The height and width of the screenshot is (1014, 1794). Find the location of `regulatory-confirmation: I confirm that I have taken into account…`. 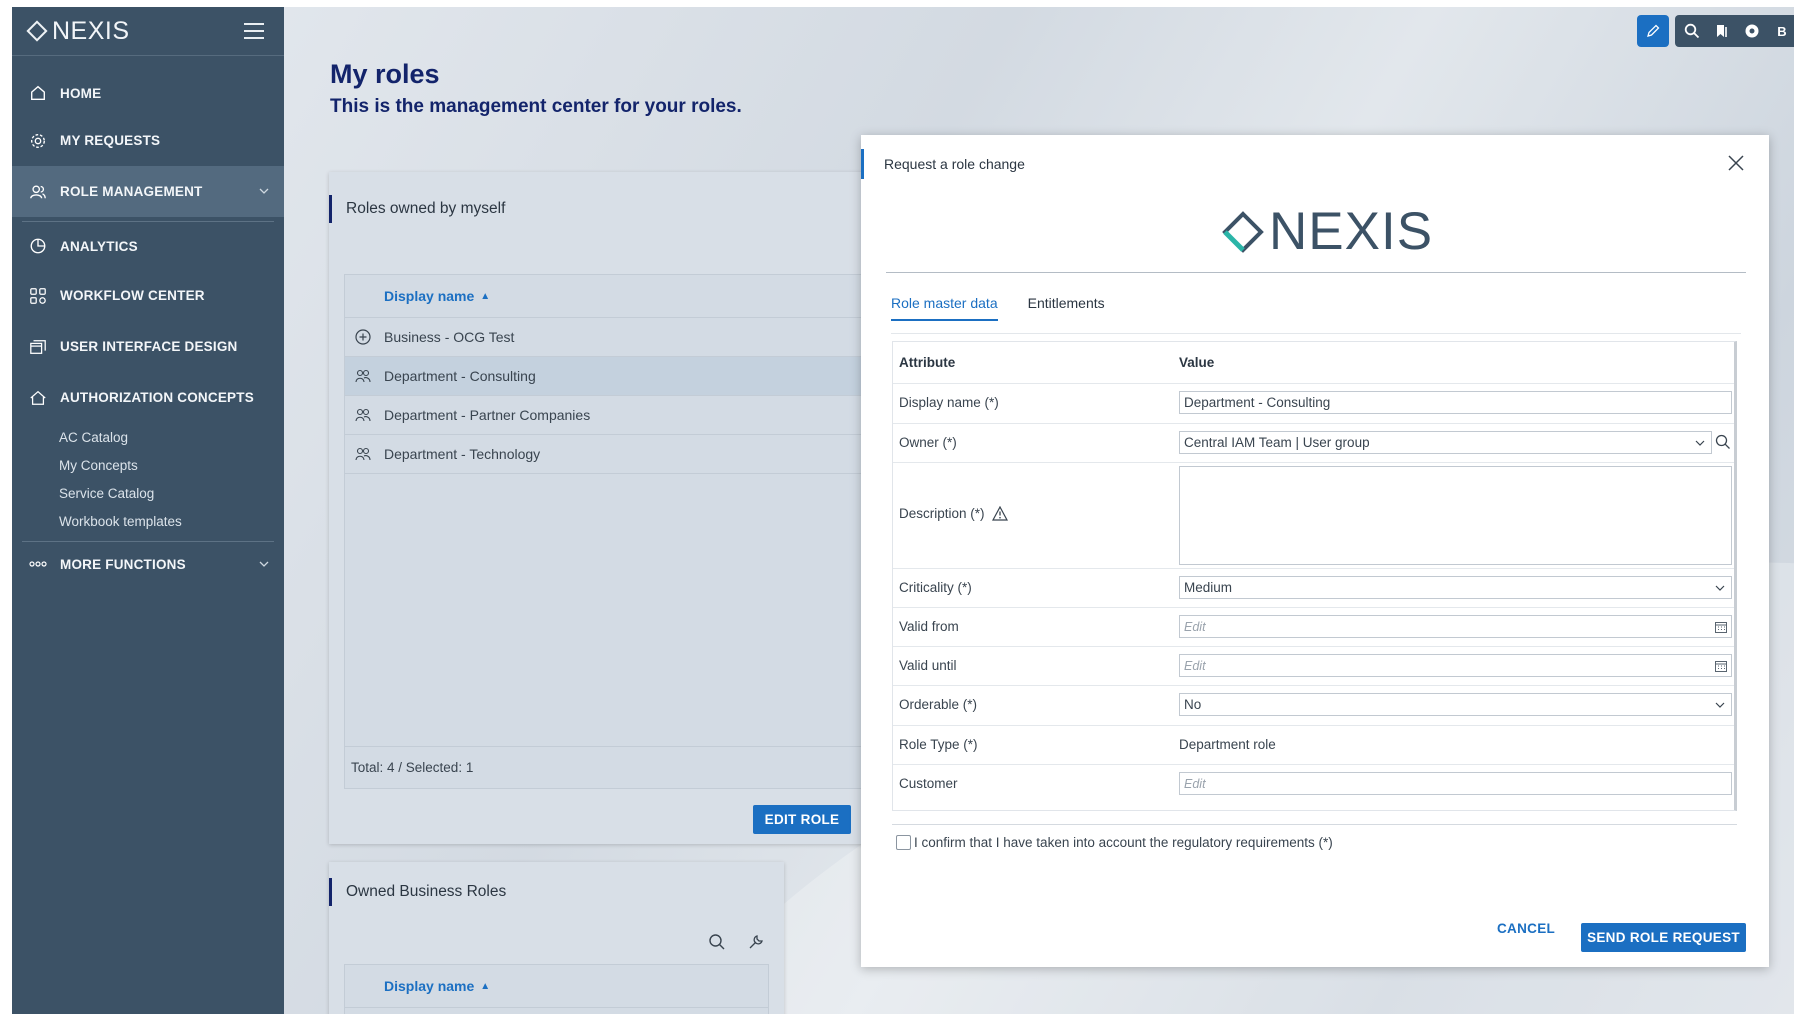

regulatory-confirmation: I confirm that I have taken into account… is located at coordinates (1114, 842).